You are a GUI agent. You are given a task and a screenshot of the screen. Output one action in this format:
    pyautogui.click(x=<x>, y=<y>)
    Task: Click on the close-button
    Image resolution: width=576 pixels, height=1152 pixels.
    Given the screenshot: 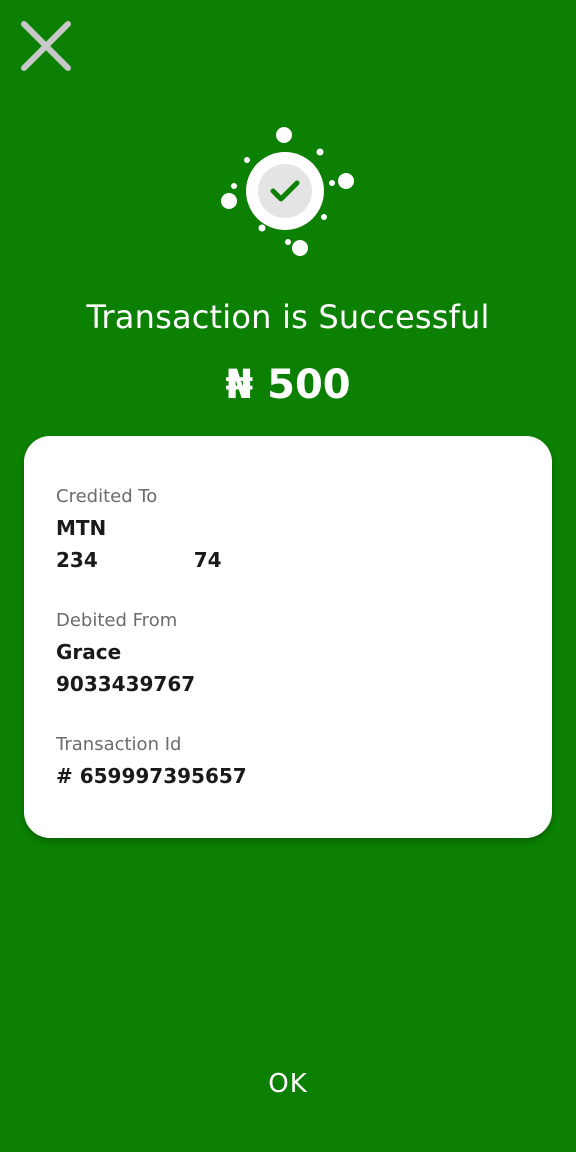 What is the action you would take?
    pyautogui.click(x=46, y=46)
    